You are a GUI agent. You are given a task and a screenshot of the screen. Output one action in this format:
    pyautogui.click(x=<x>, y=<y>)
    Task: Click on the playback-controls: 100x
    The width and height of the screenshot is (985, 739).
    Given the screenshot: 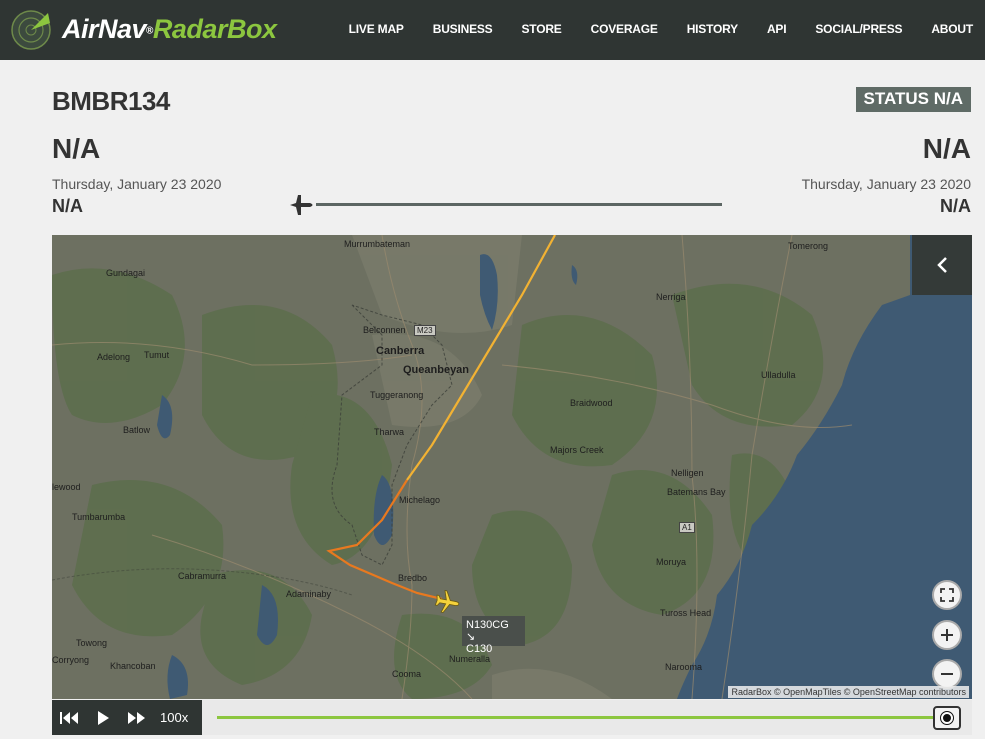 What is the action you would take?
    pyautogui.click(x=127, y=717)
    